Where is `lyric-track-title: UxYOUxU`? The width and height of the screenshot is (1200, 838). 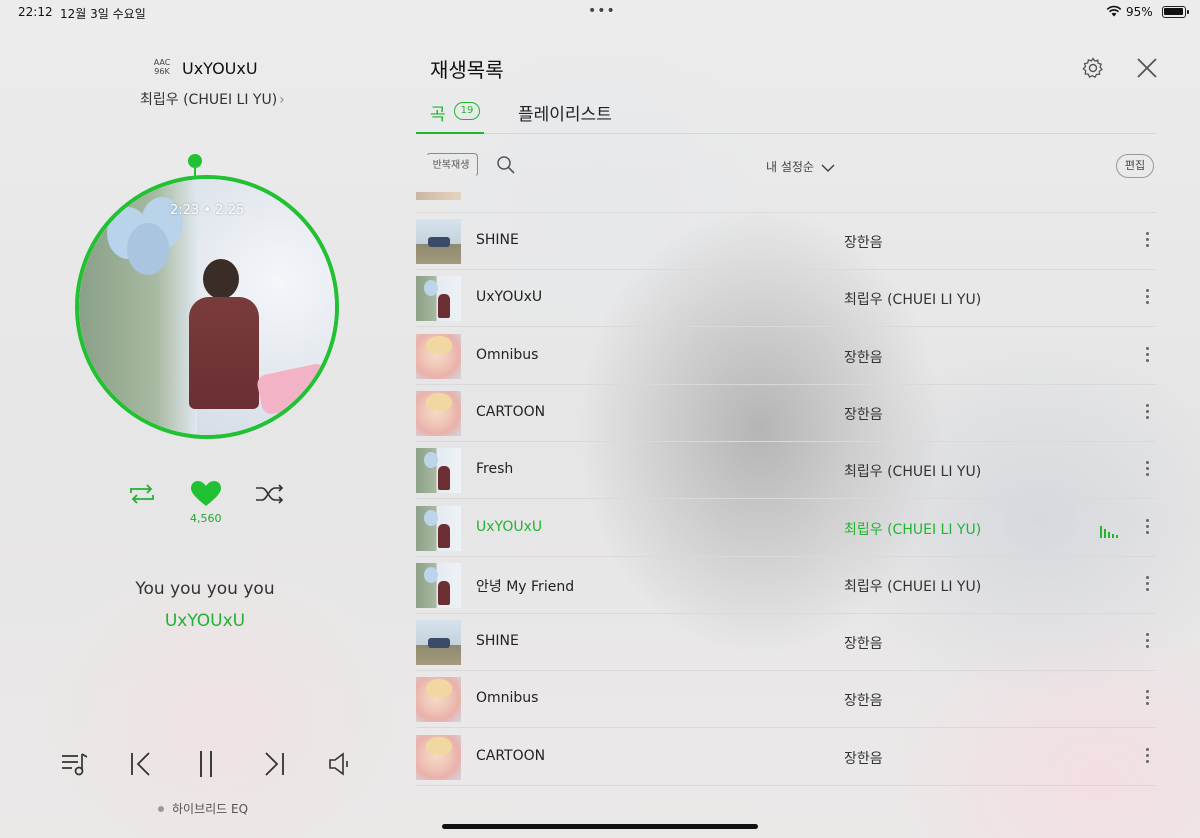 lyric-track-title: UxYOUxU is located at coordinates (205, 621).